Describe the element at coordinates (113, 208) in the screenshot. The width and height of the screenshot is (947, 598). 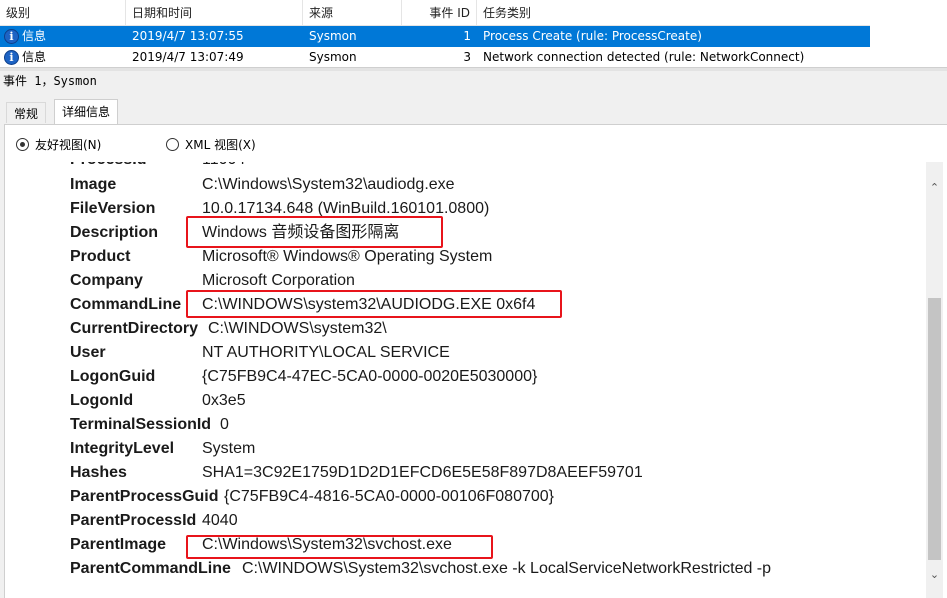
I see `detail-key: FileVersion` at that location.